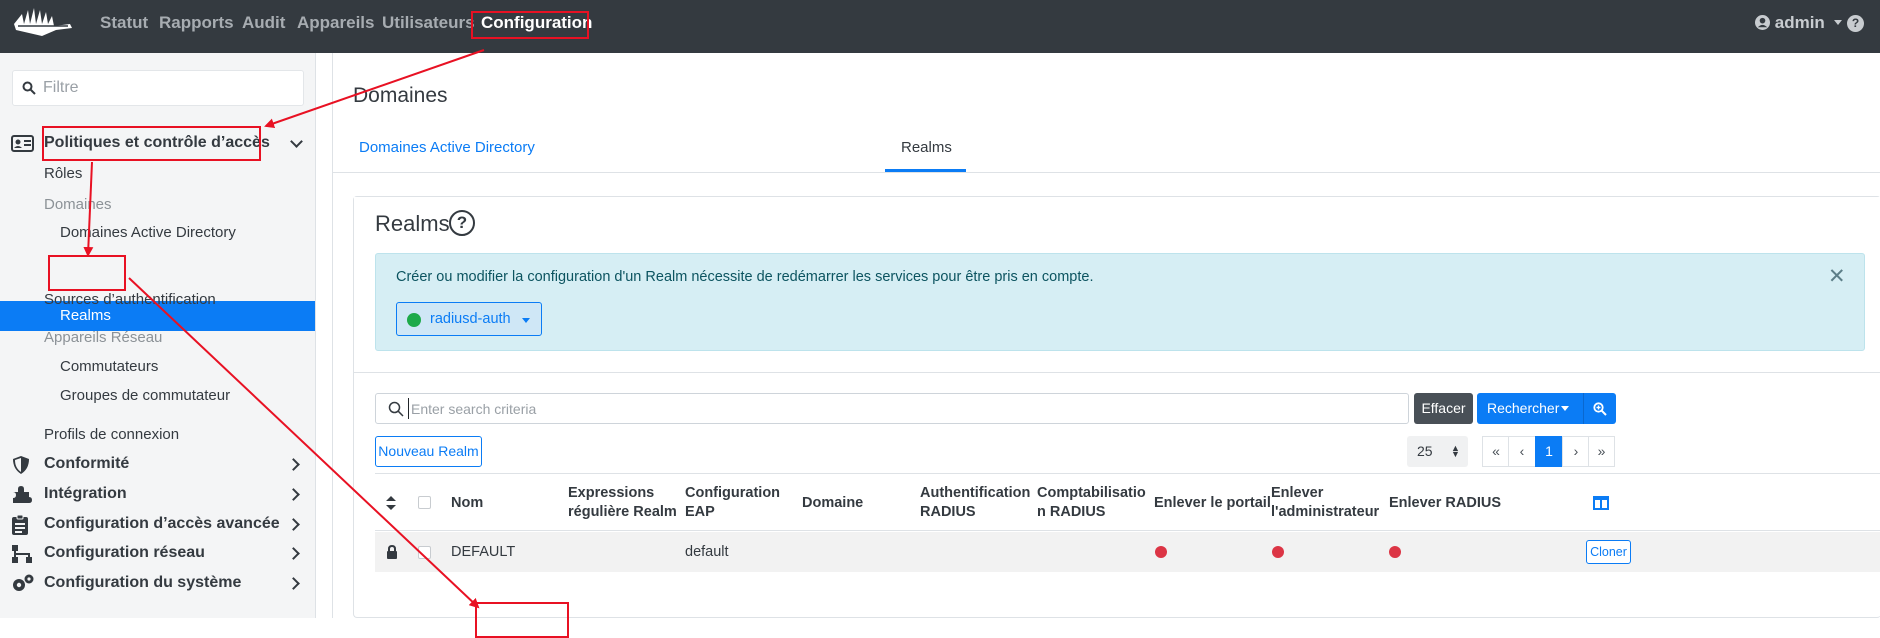 This screenshot has height=638, width=1880. What do you see at coordinates (22, 554) in the screenshot?
I see `network-icon` at bounding box center [22, 554].